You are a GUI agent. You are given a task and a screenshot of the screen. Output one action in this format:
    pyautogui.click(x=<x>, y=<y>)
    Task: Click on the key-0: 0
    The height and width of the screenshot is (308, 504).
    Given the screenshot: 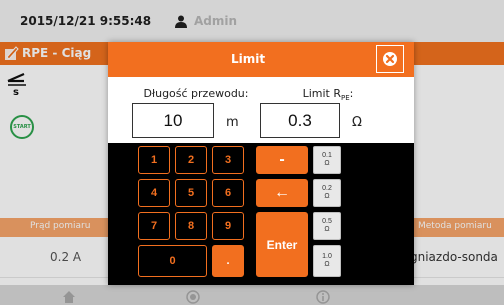 What is the action you would take?
    pyautogui.click(x=172, y=261)
    